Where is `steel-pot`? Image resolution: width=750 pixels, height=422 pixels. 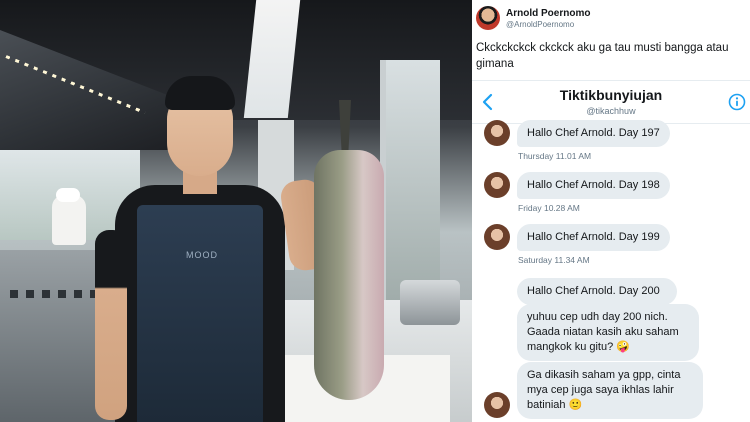 steel-pot is located at coordinates (430, 302).